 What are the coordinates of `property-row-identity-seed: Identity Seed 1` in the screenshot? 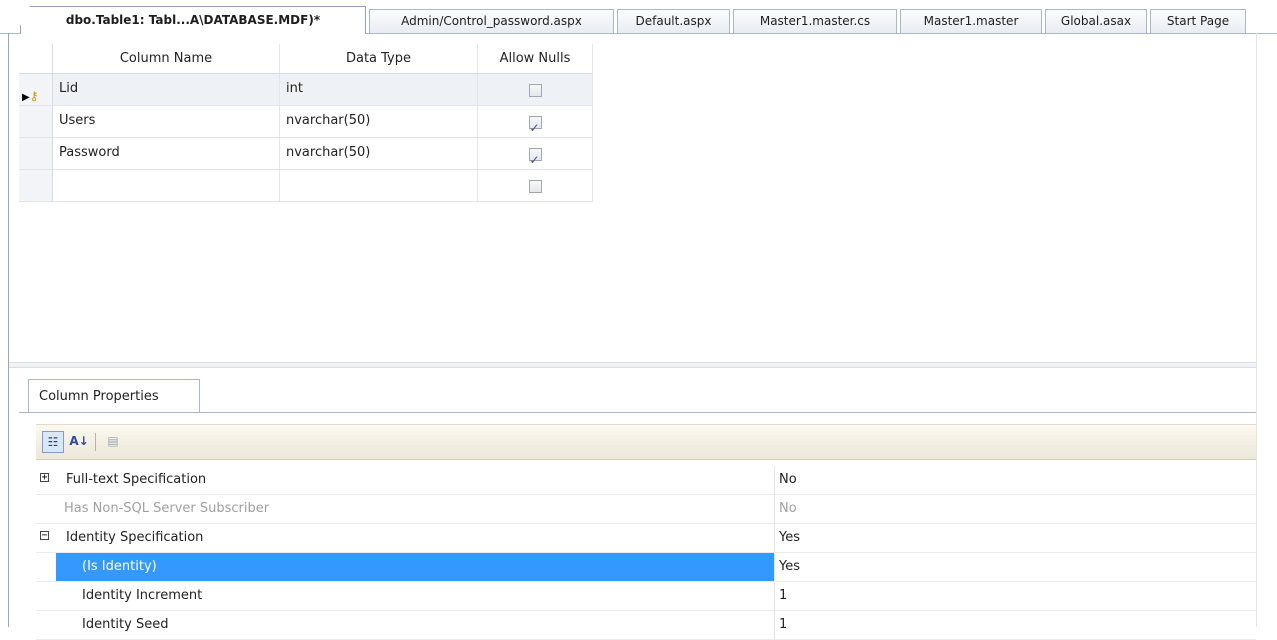 It's located at (646, 625).